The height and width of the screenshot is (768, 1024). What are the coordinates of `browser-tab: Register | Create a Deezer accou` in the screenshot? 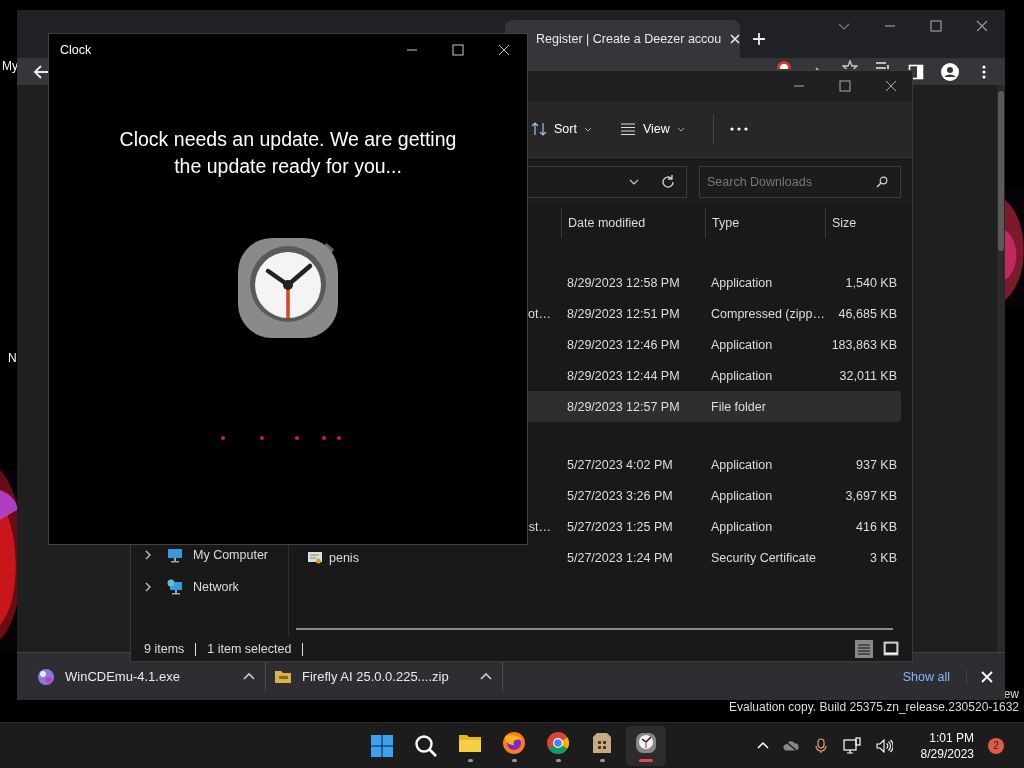 It's located at (622, 39).